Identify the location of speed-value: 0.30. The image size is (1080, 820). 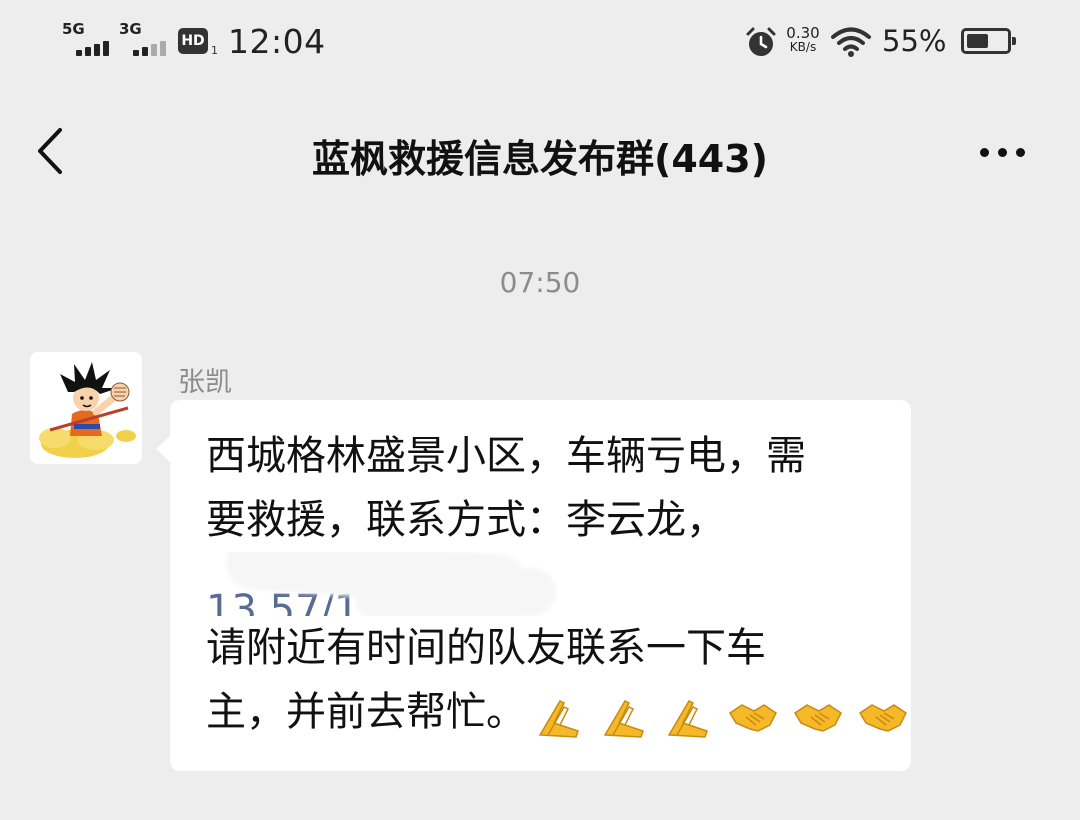
(803, 33).